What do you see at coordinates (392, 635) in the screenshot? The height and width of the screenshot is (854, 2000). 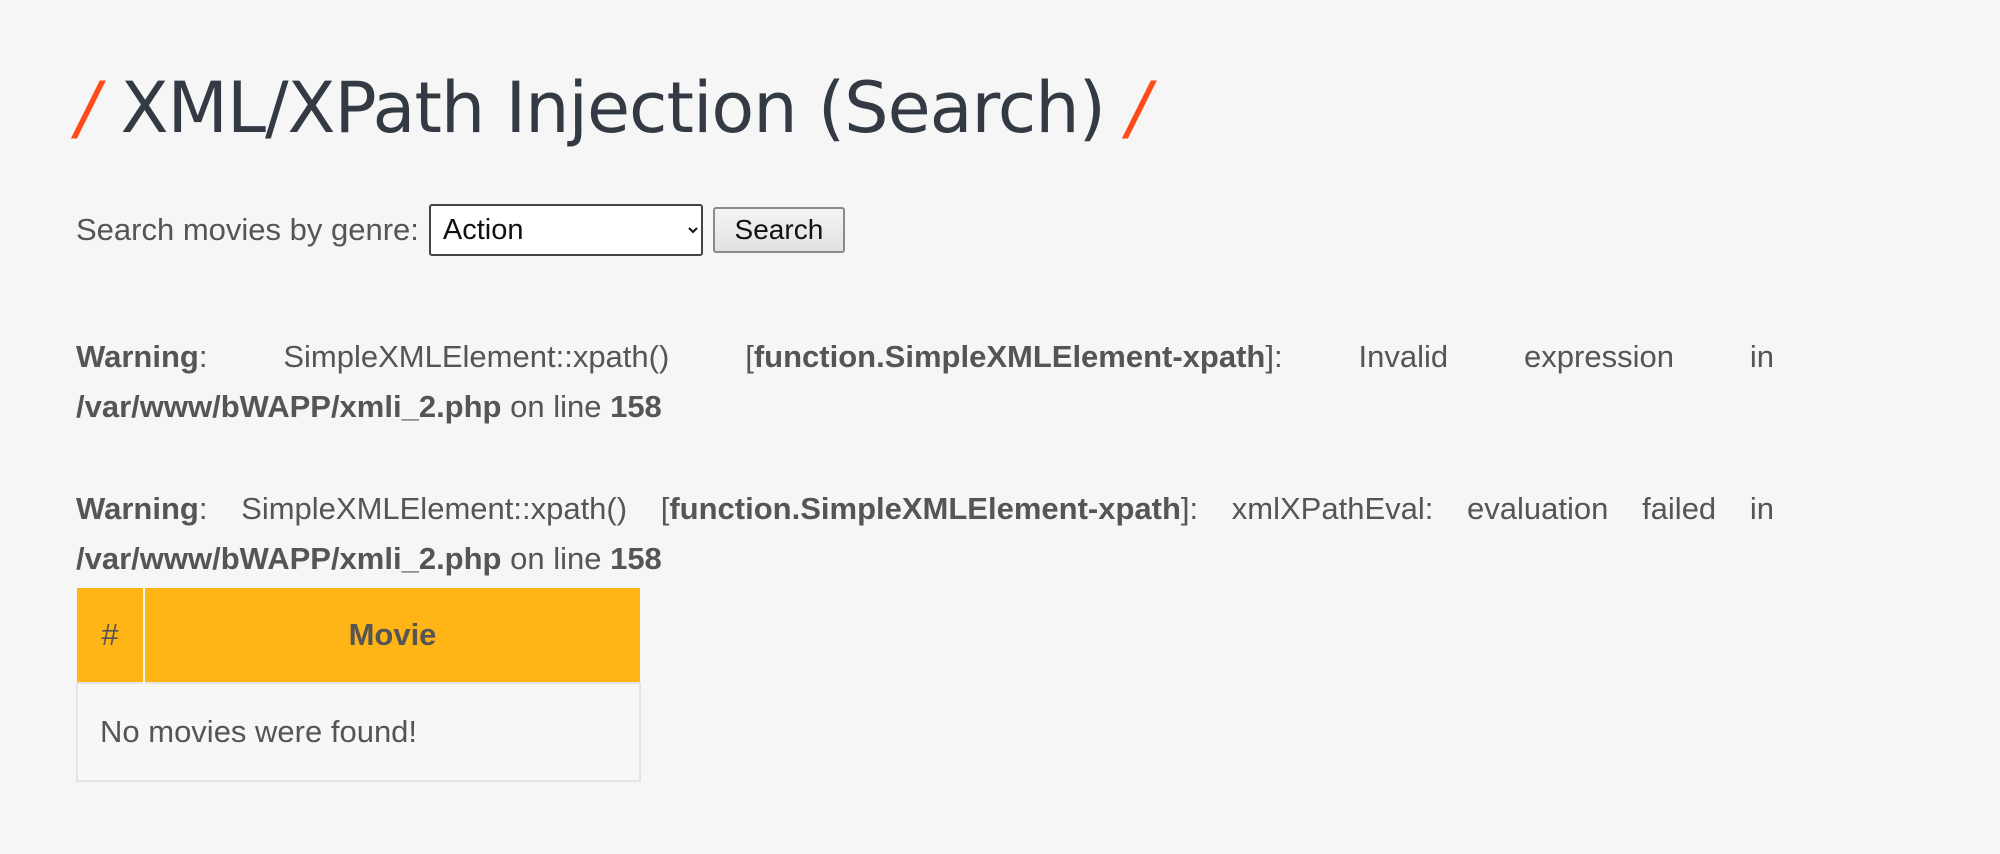 I see `column-header-movie: Movie` at bounding box center [392, 635].